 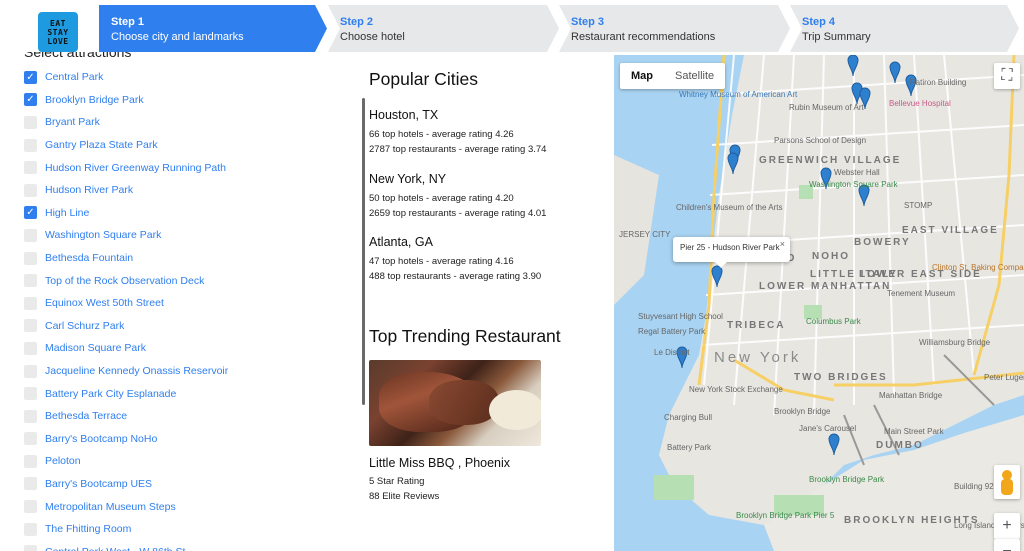 I want to click on attraction-item: ✓ High Line, so click(x=126, y=213).